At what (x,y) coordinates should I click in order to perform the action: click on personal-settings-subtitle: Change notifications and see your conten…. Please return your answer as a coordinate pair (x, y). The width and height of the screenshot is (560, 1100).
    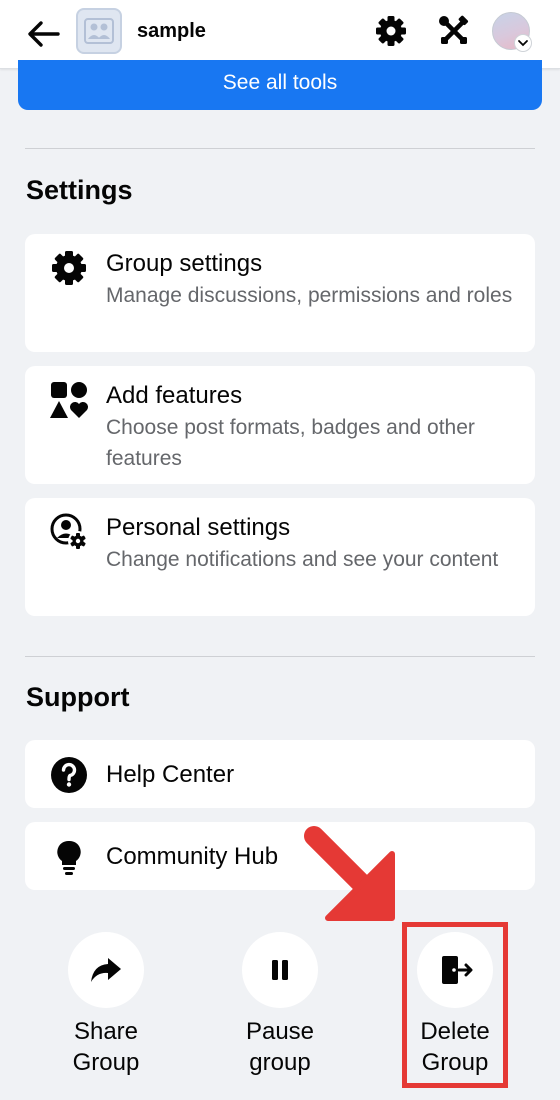
    Looking at the image, I should click on (302, 559).